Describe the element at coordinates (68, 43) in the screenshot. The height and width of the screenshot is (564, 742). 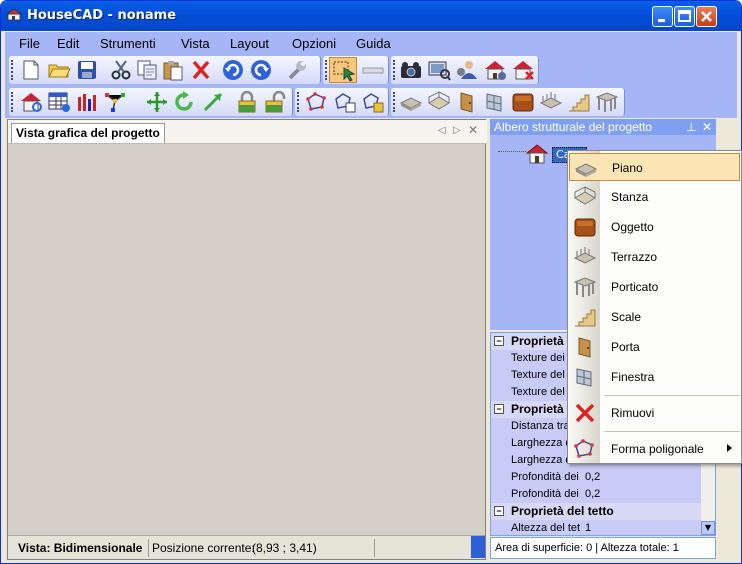
I see `menu-edit: Edit` at that location.